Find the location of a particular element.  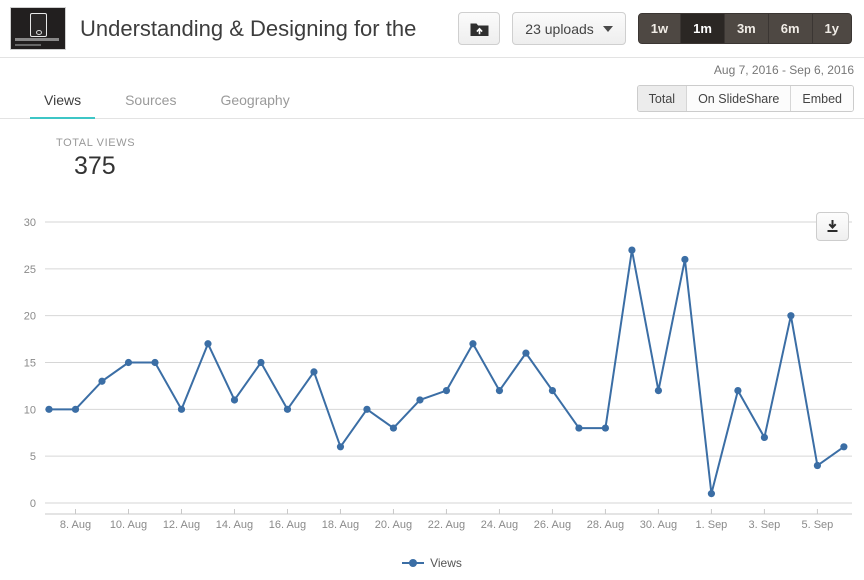

chevron-down-icon is located at coordinates (607, 28).